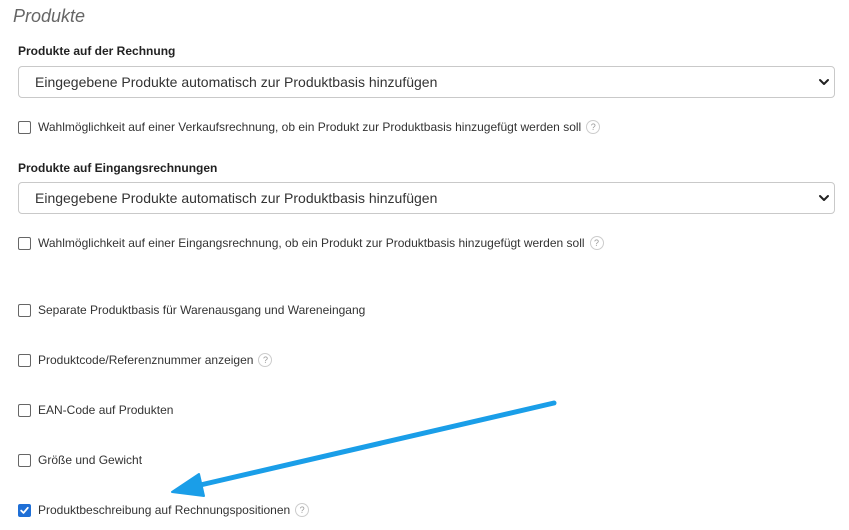 Image resolution: width=849 pixels, height=530 pixels. What do you see at coordinates (24, 127) in the screenshot?
I see `sales-choice-checkbox` at bounding box center [24, 127].